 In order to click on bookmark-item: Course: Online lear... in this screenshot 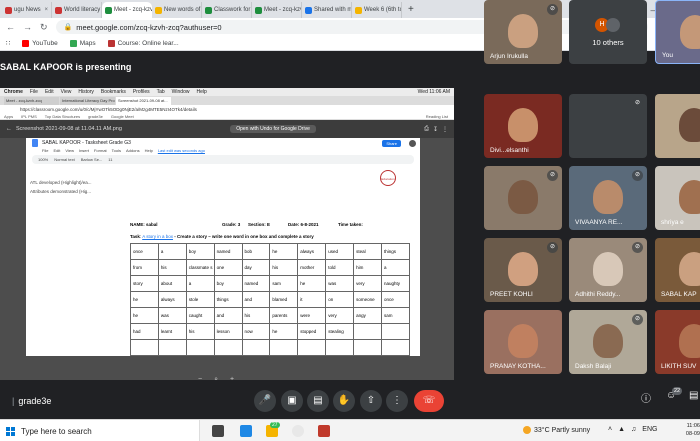, I will do `click(143, 43)`.